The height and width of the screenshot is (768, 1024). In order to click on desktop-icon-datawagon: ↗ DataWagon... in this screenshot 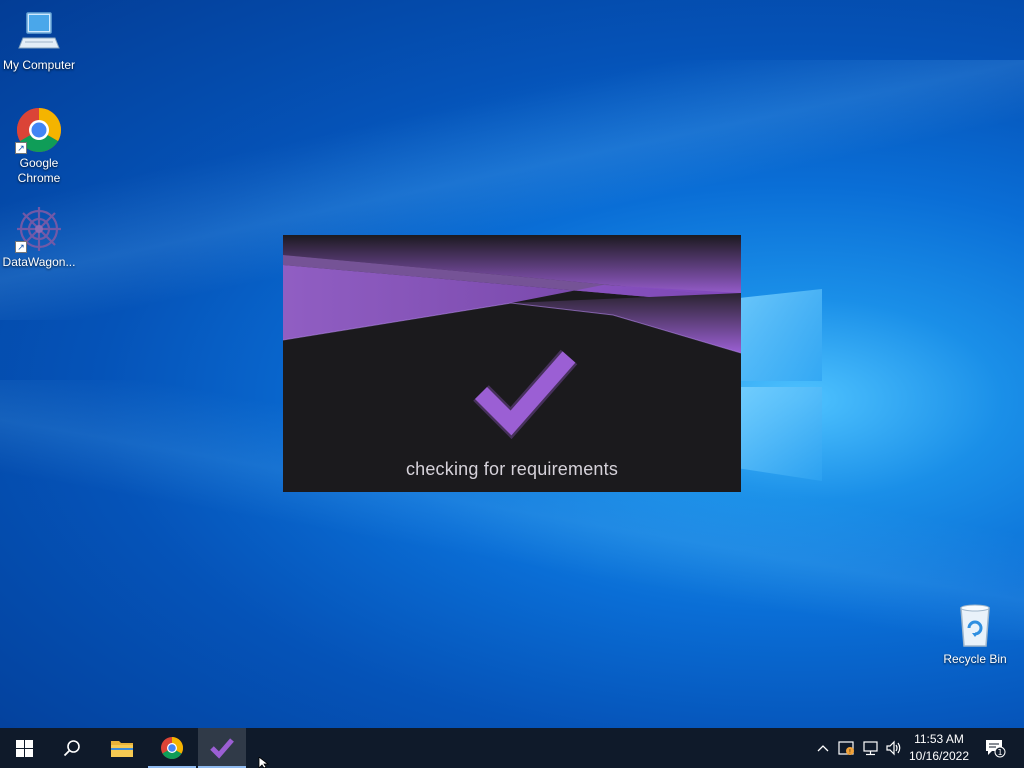, I will do `click(39, 237)`.